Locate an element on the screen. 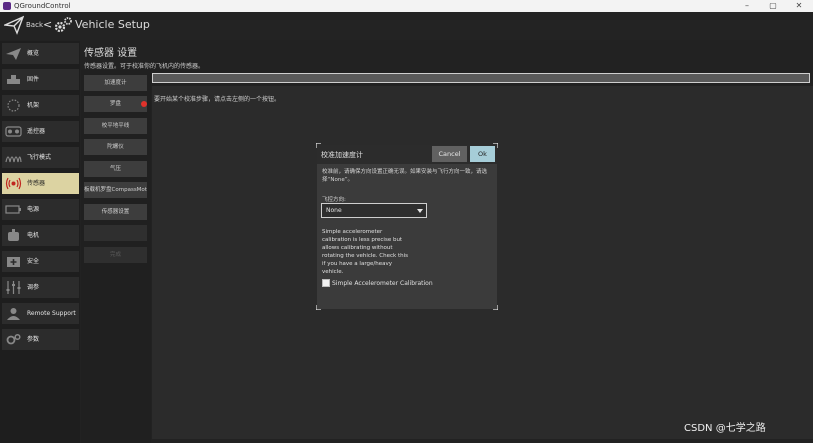  sidebar-item-label: 参数 is located at coordinates (33, 339).